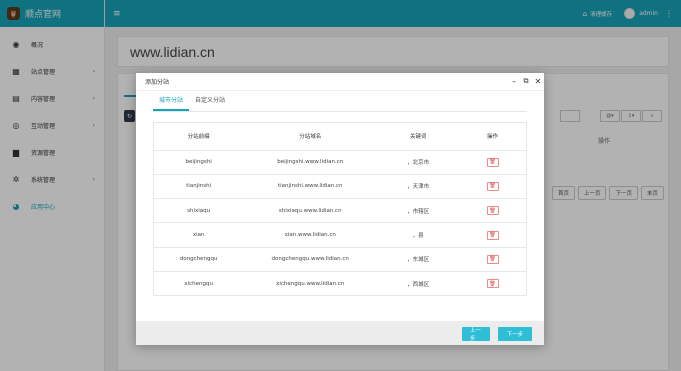 The image size is (681, 371). I want to click on col-prefix: 分站前缀, so click(199, 137).